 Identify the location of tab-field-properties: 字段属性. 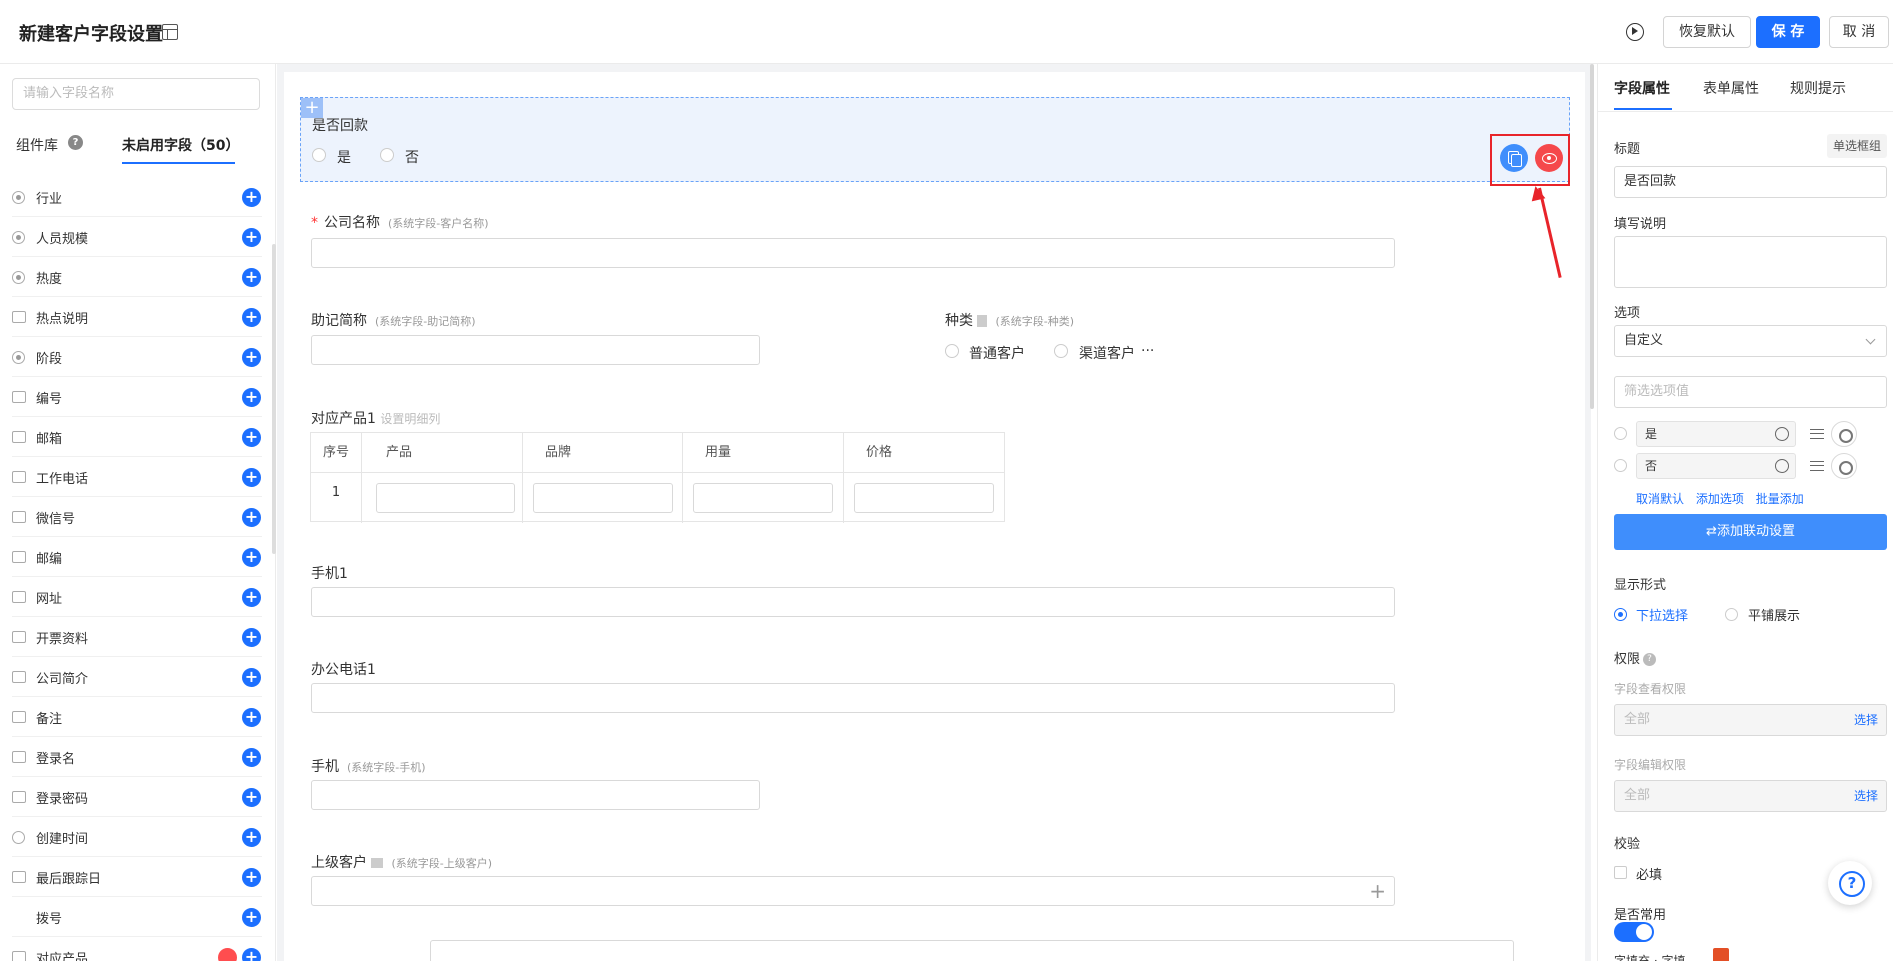
(1642, 88).